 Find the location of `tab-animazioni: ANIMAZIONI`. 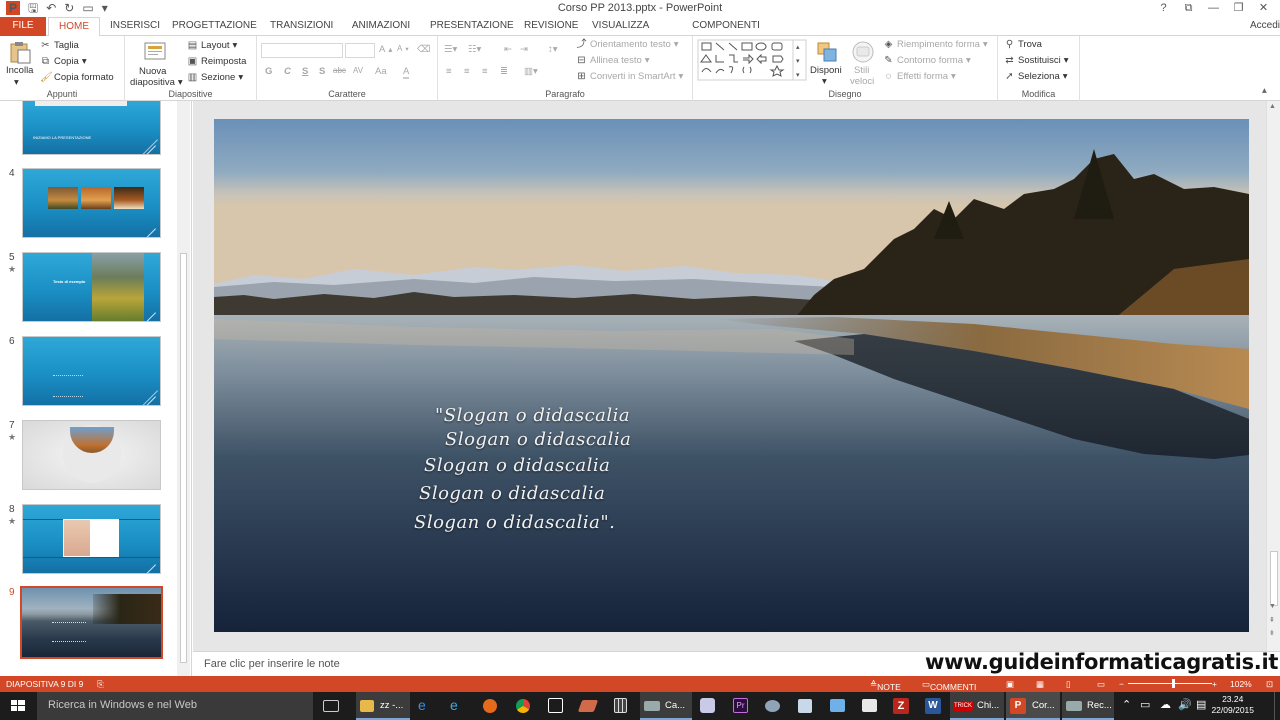

tab-animazioni: ANIMAZIONI is located at coordinates (381, 26).